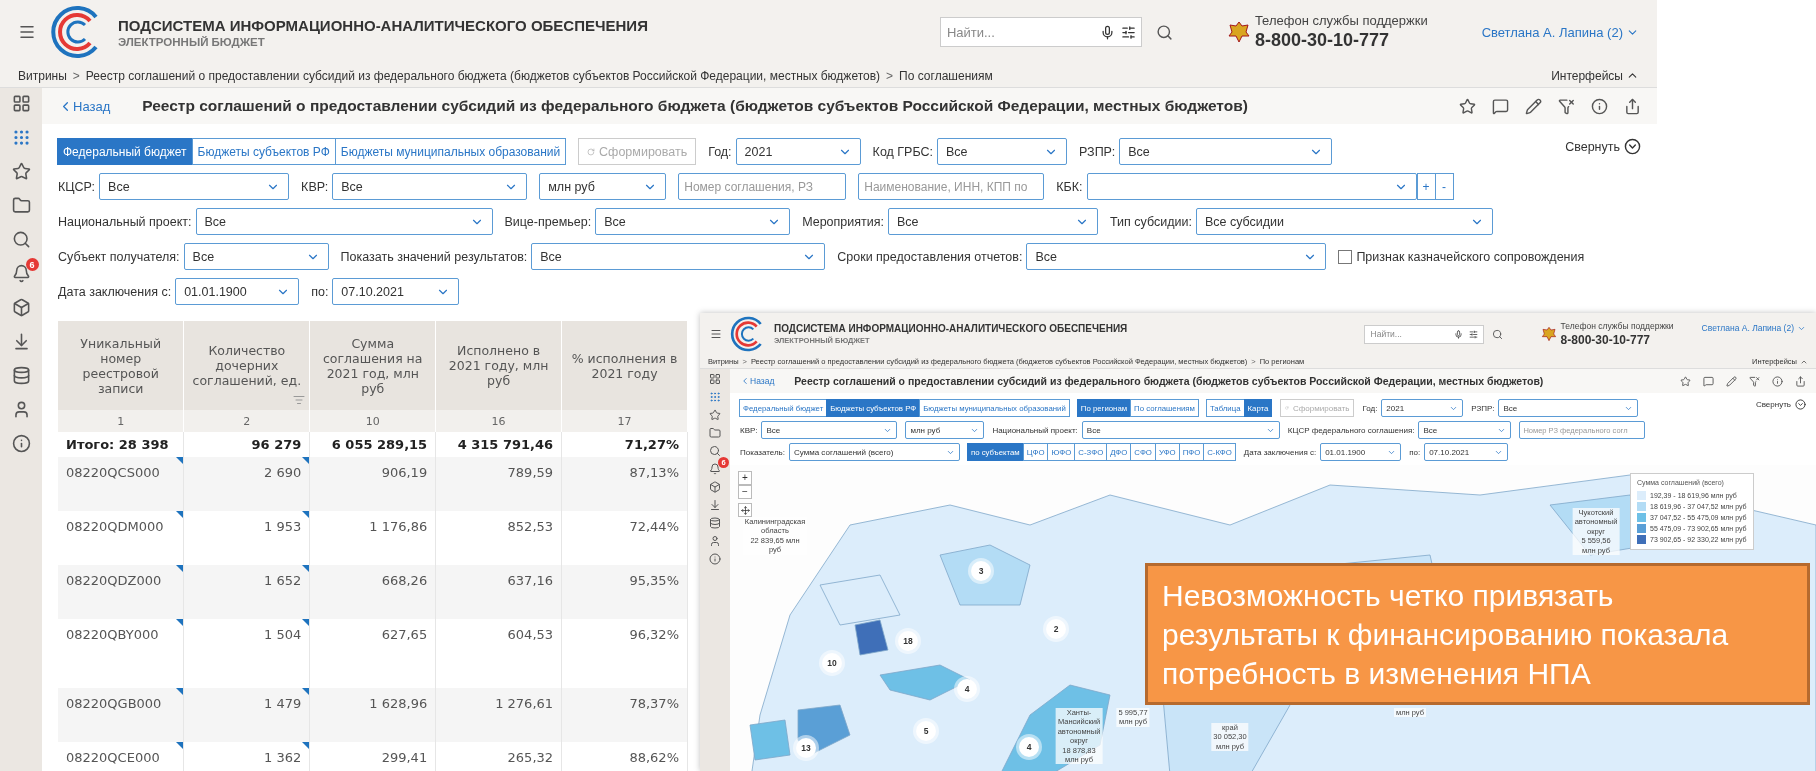 The image size is (1816, 771). Describe the element at coordinates (874, 452) in the screenshot. I see `dropdown: Сумма соглашений (всего)` at that location.